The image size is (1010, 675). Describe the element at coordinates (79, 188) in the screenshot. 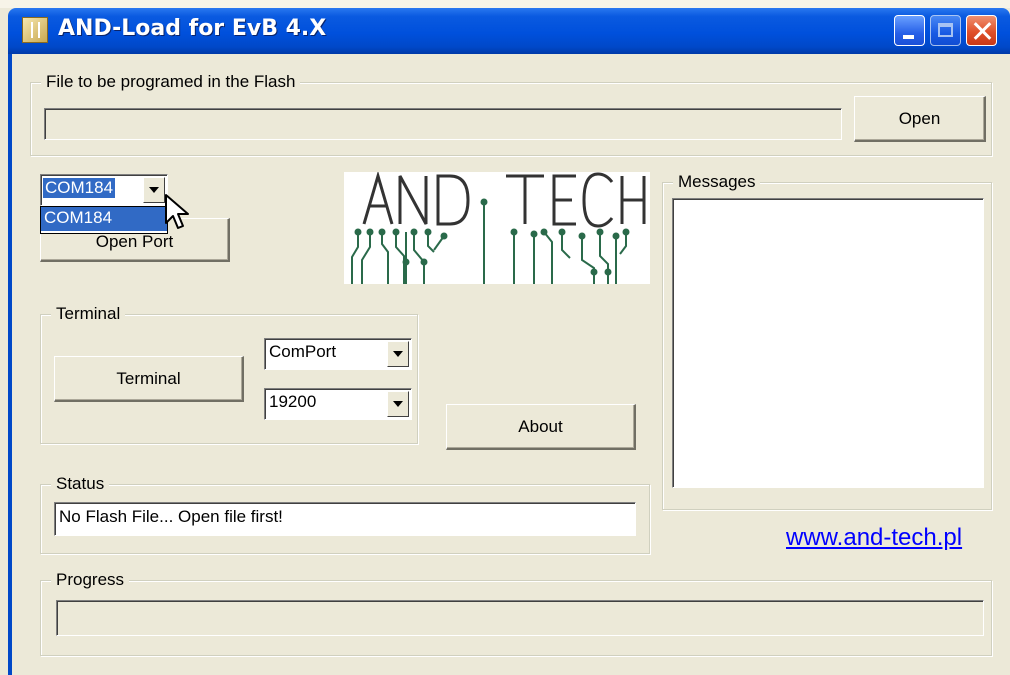

I see `com-port-selected: COM184` at that location.